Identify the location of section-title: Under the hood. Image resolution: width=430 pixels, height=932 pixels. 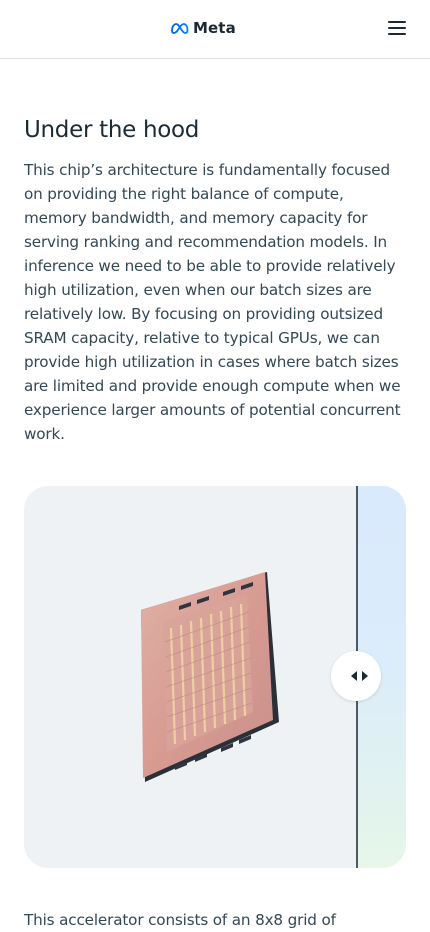
(112, 130).